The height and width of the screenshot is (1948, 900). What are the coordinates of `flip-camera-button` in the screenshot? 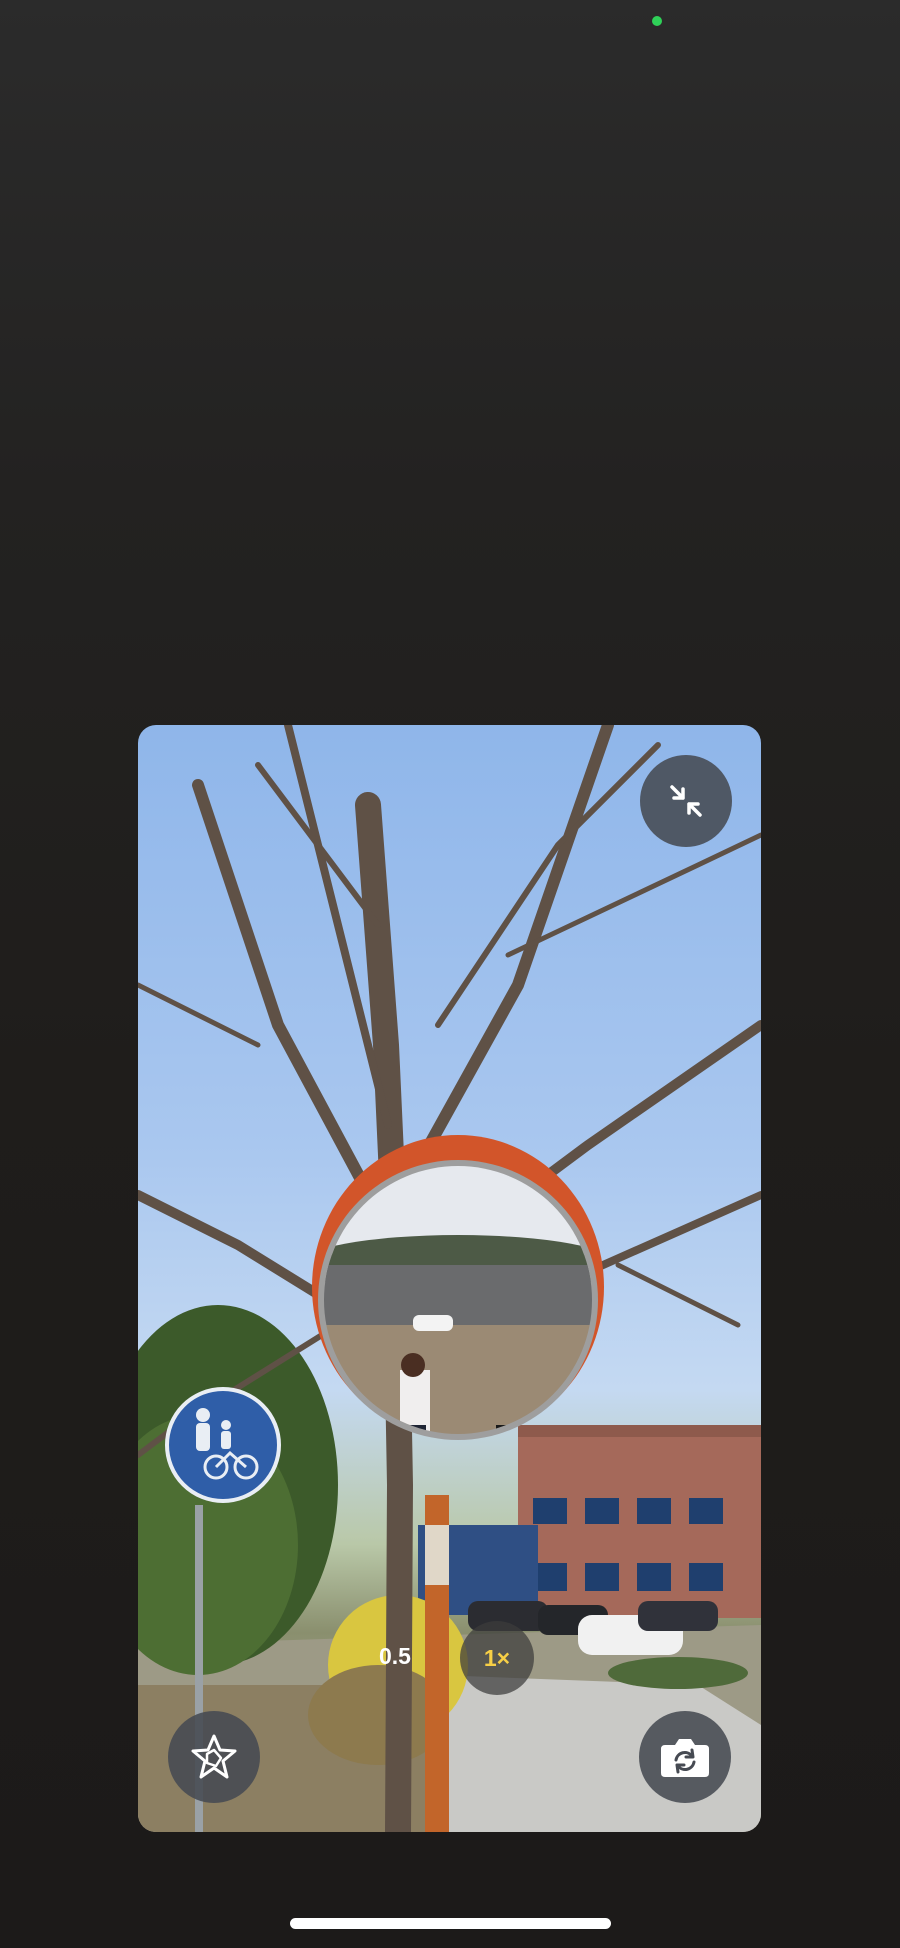 It's located at (685, 1757).